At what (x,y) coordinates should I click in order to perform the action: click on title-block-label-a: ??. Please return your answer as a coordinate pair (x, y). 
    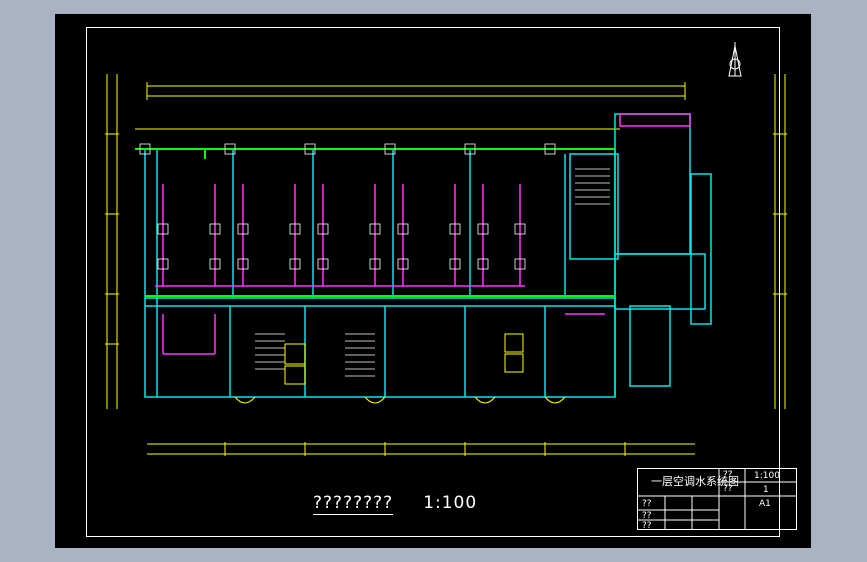
    Looking at the image, I should click on (728, 475).